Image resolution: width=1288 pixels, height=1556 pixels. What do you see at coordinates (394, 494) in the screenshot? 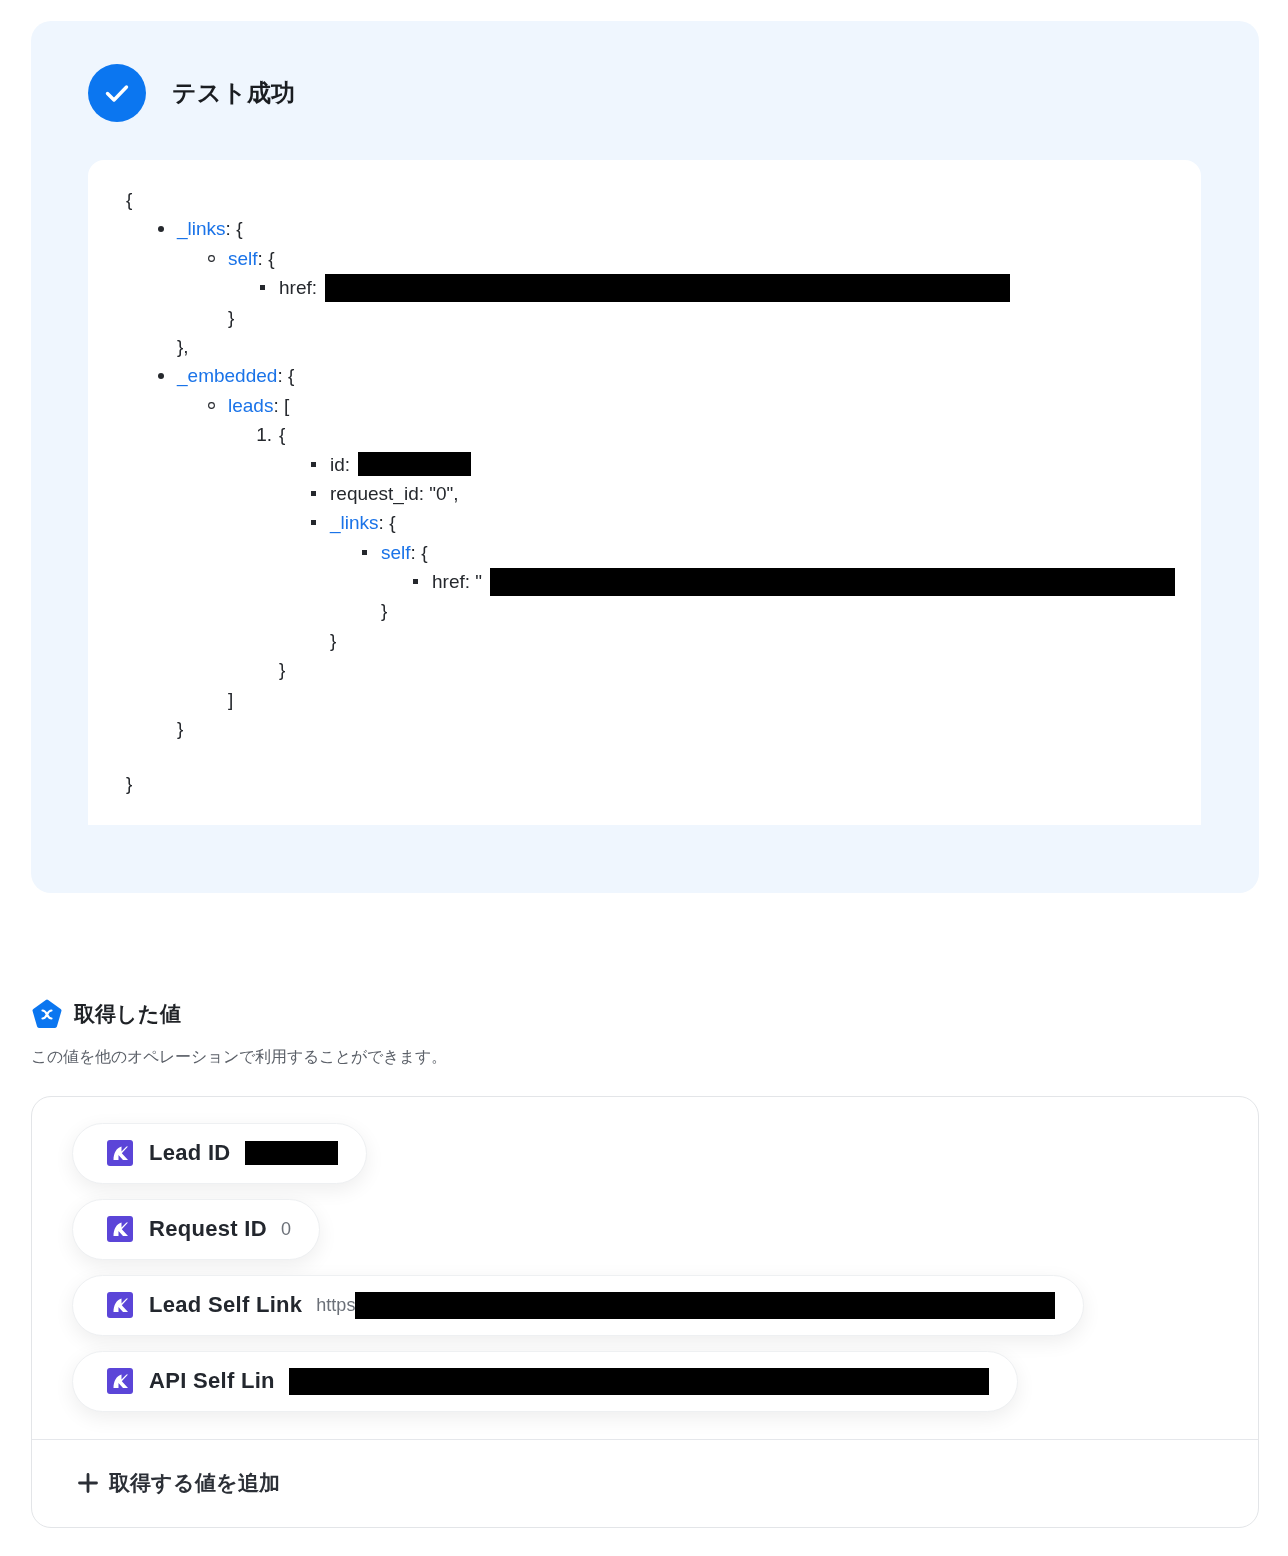
I see `code-line: request_id: "0",` at bounding box center [394, 494].